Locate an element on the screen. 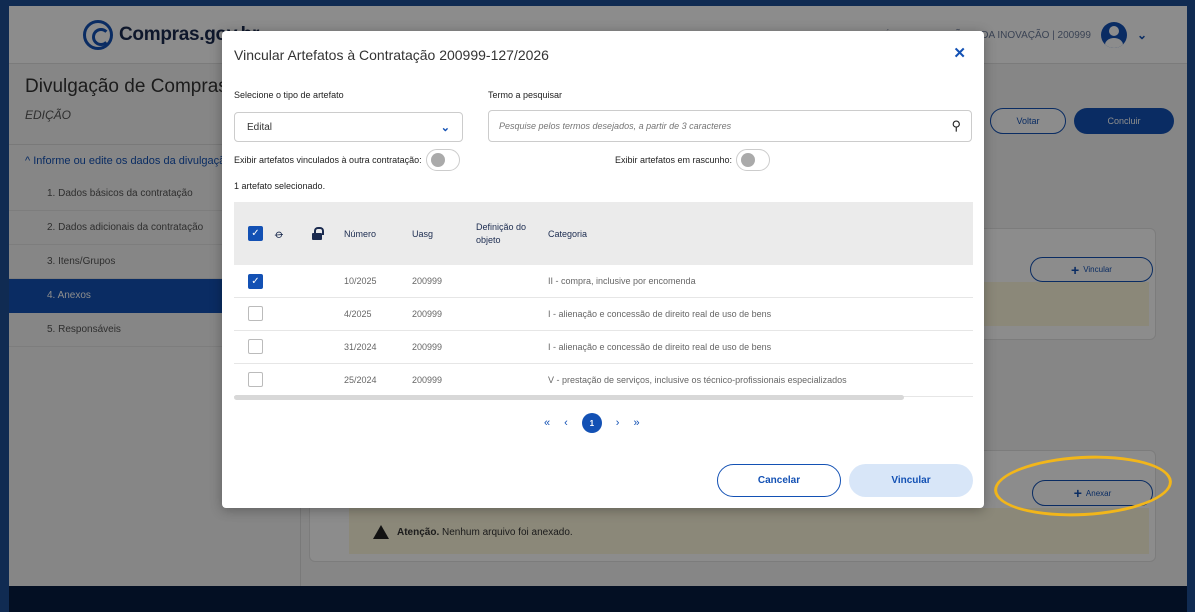 This screenshot has height=612, width=1195. paperclip-icon: ⌀ is located at coordinates (279, 233).